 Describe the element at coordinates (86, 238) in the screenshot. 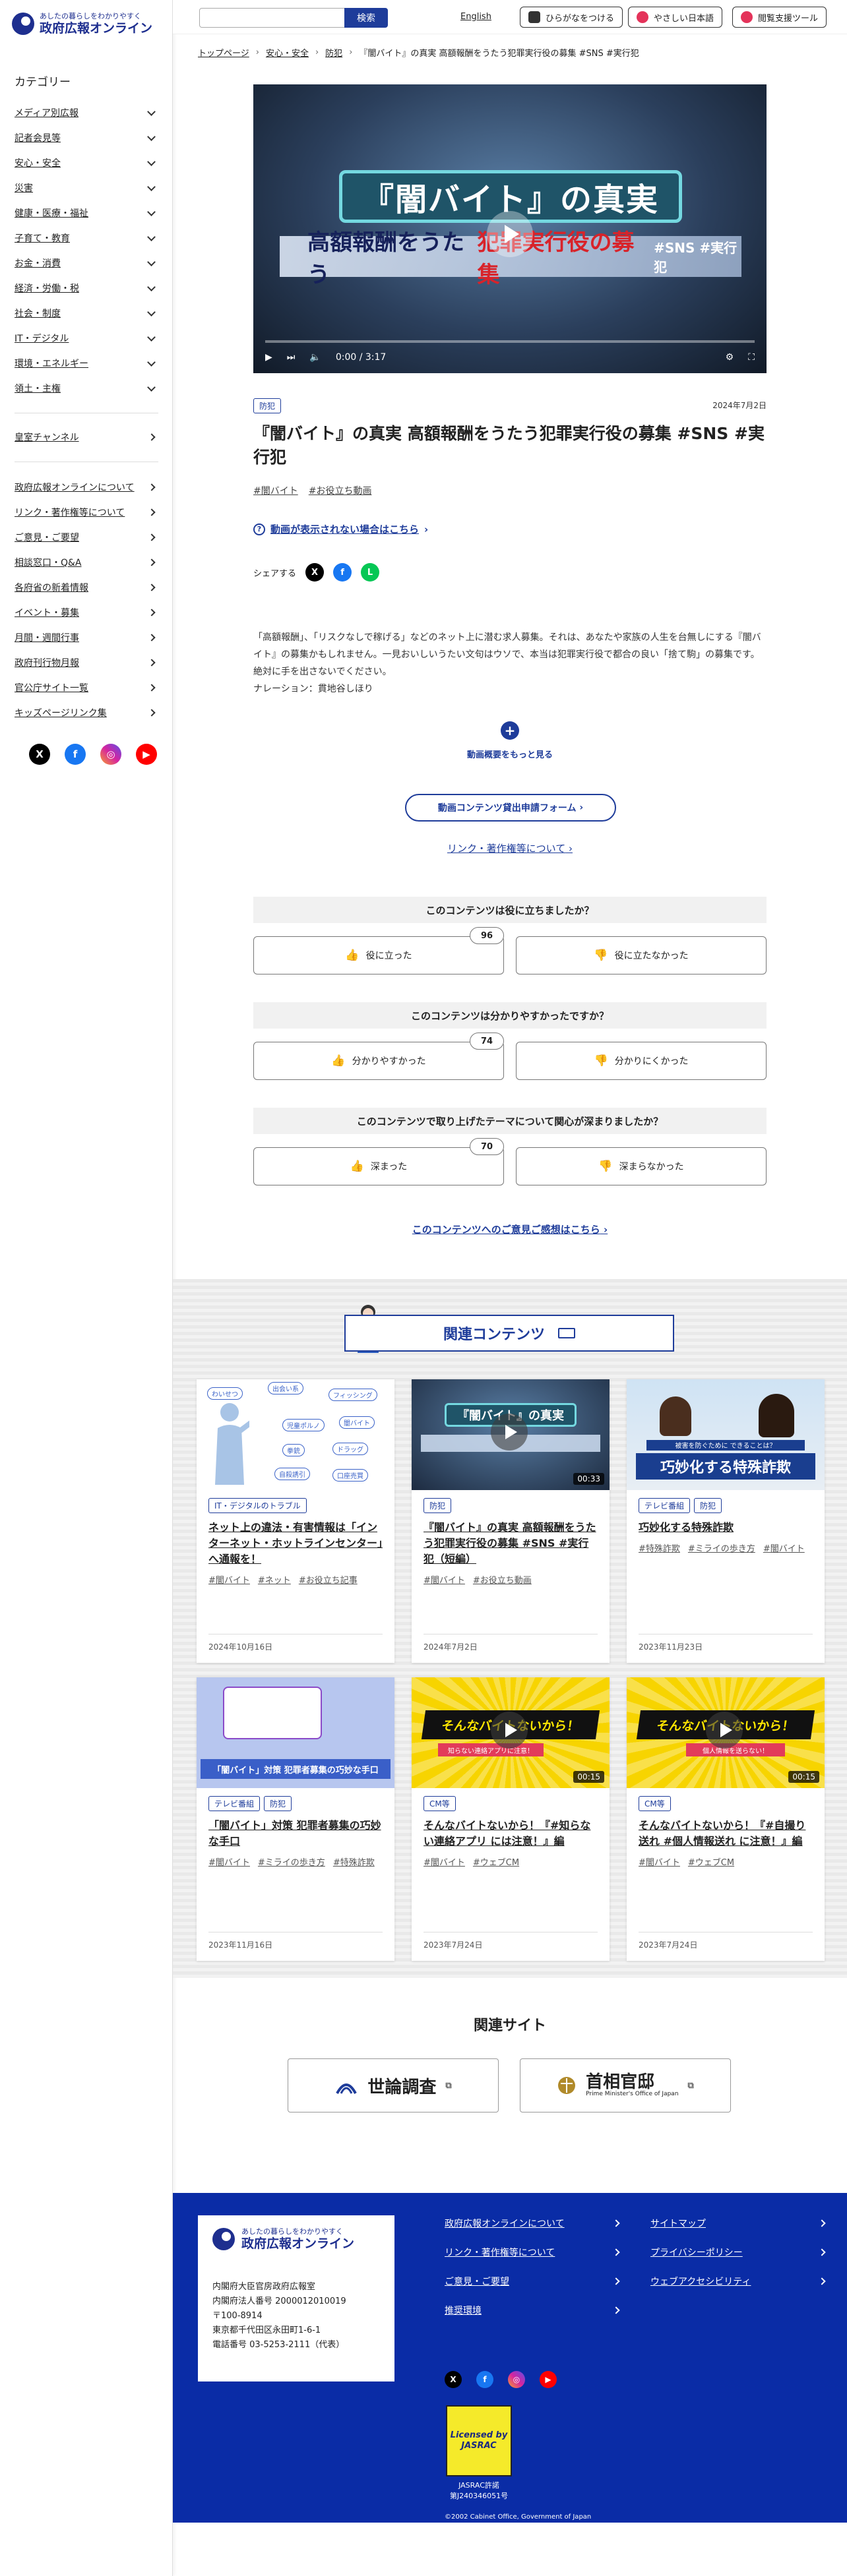

I see `sidebar-category-item: 子育て・教育` at that location.